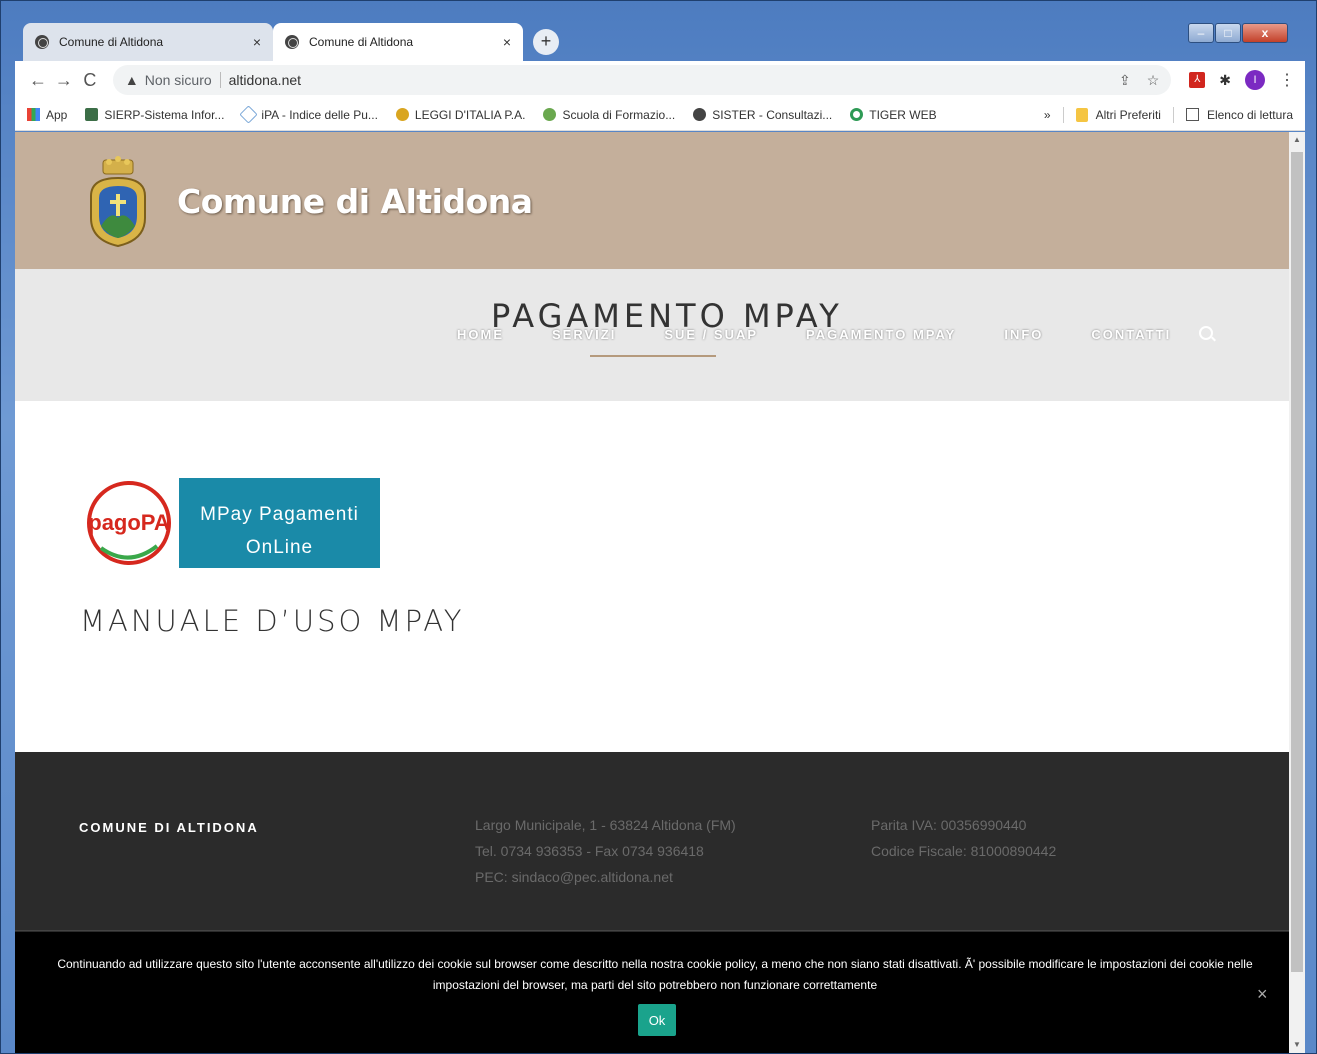  What do you see at coordinates (1139, 80) in the screenshot?
I see `omnibox-actions: ⇪ ☆` at bounding box center [1139, 80].